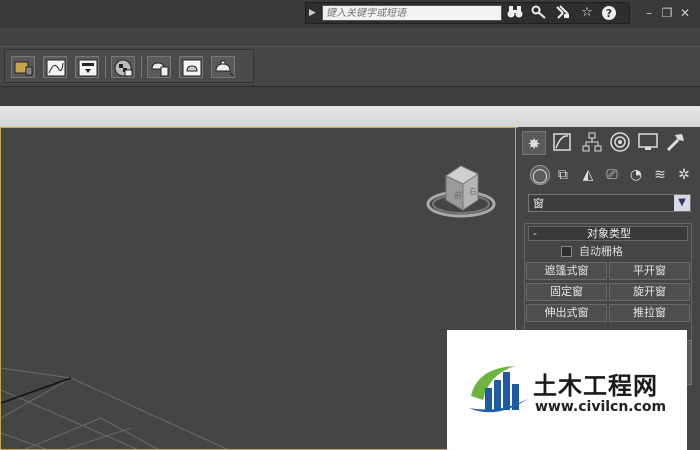 This screenshot has height=450, width=700. I want to click on watermark-title: 土木工程网, so click(595, 386).